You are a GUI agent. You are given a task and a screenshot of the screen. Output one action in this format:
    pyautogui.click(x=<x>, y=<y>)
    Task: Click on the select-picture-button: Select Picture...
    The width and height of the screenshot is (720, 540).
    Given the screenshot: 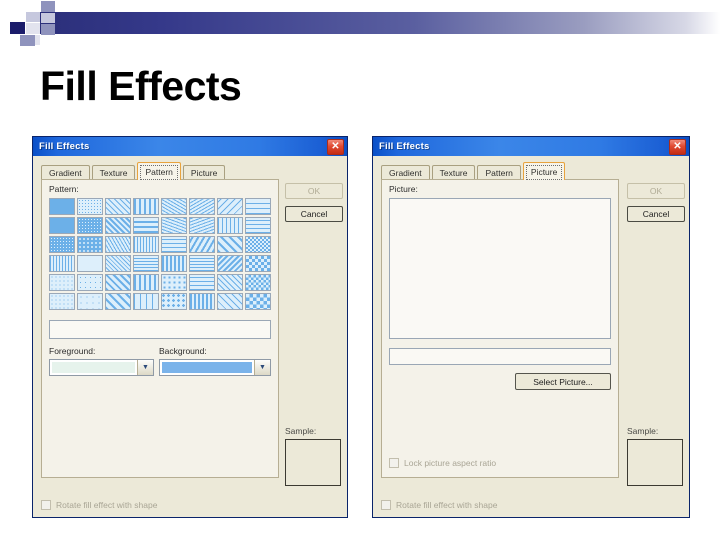 What is the action you would take?
    pyautogui.click(x=563, y=381)
    